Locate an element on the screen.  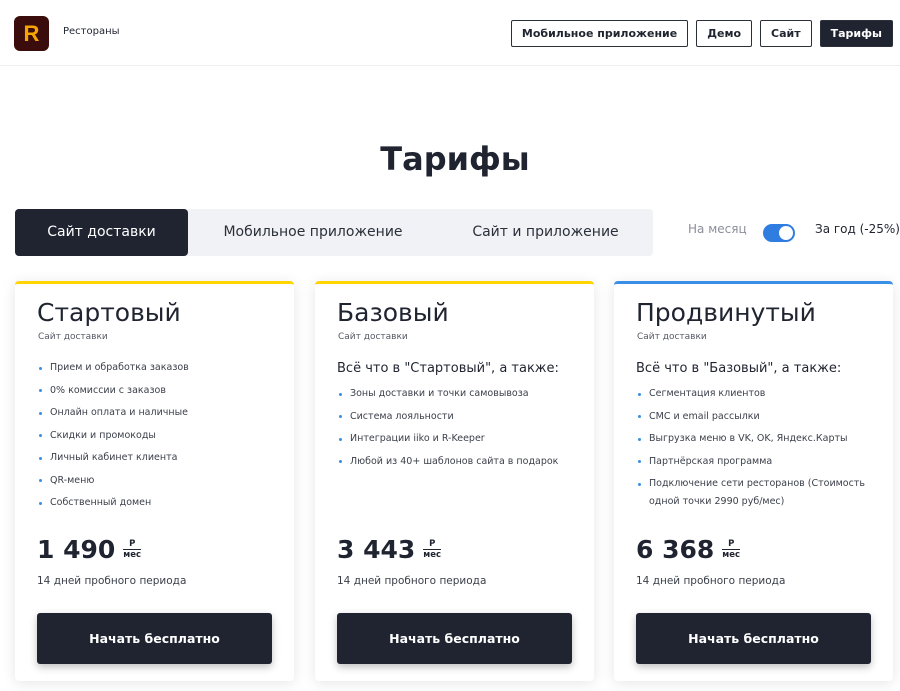
billing-period-toggle is located at coordinates (779, 233).